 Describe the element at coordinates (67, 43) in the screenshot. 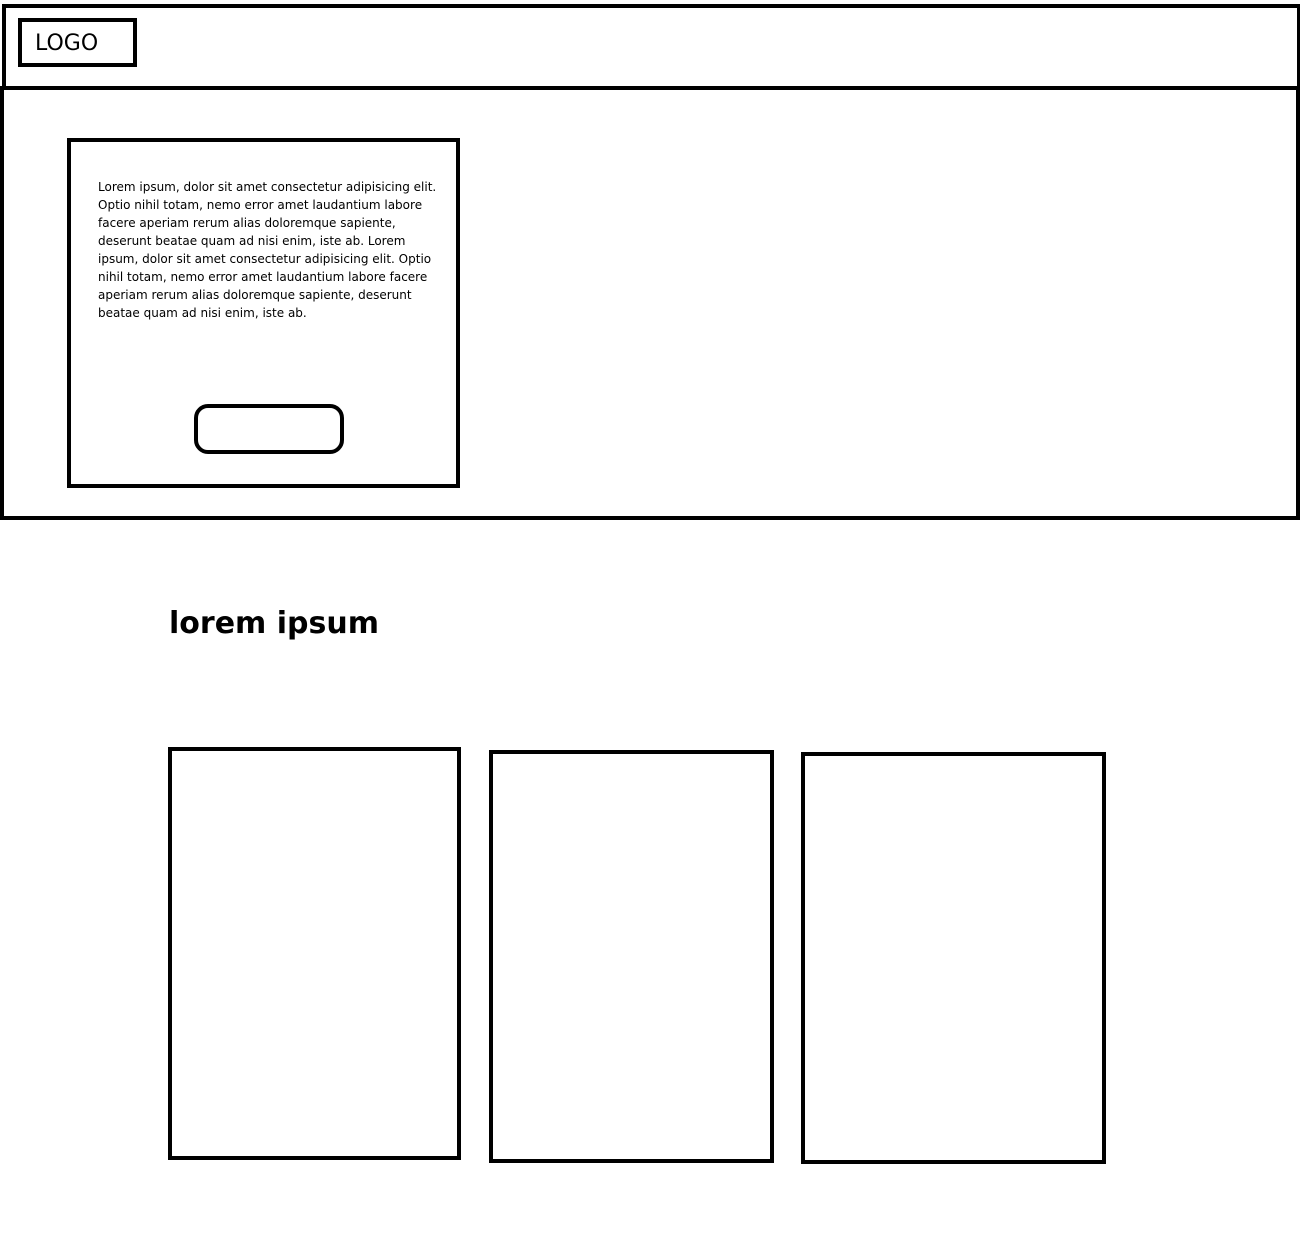

I see `logo-label: LOGO` at that location.